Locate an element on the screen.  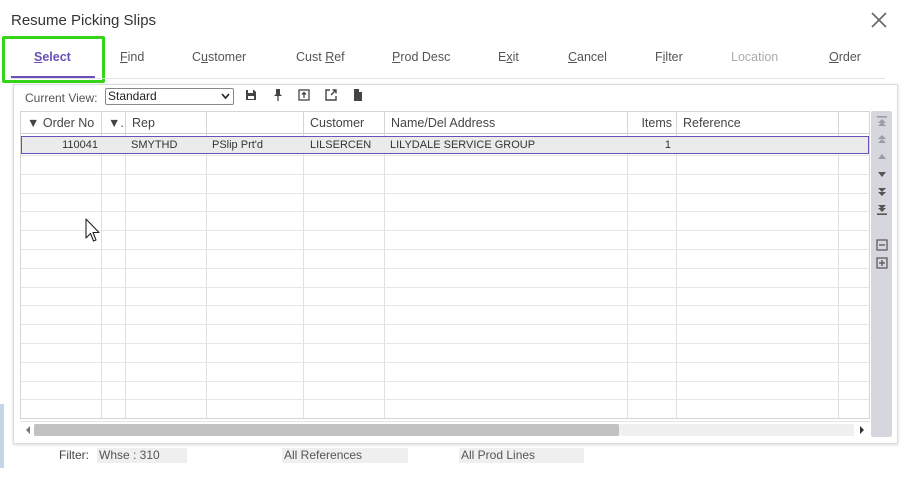
cell-items: 1 is located at coordinates (649, 145).